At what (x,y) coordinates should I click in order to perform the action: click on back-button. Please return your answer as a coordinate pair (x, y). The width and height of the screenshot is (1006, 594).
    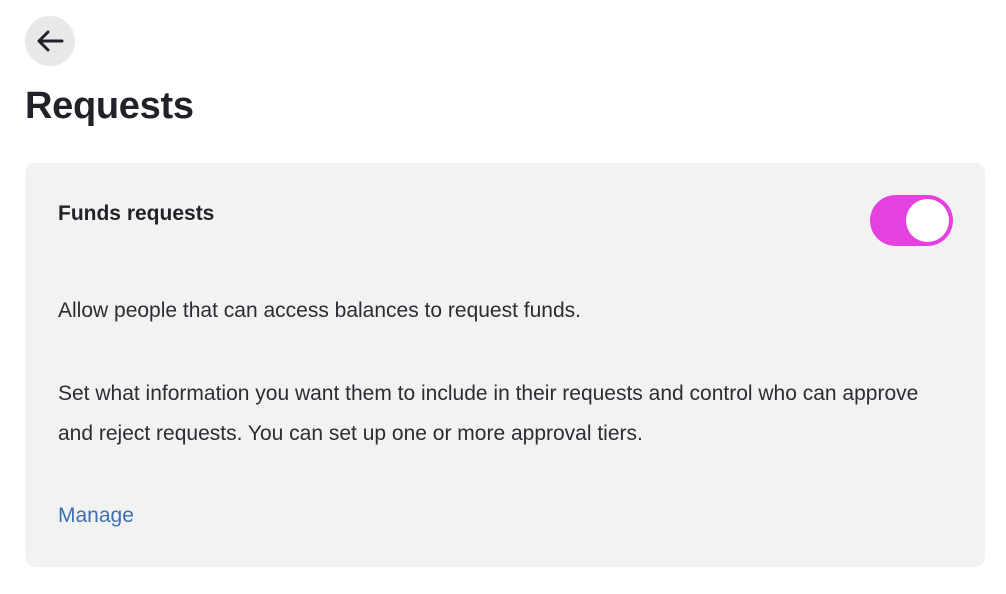
    Looking at the image, I should click on (50, 41).